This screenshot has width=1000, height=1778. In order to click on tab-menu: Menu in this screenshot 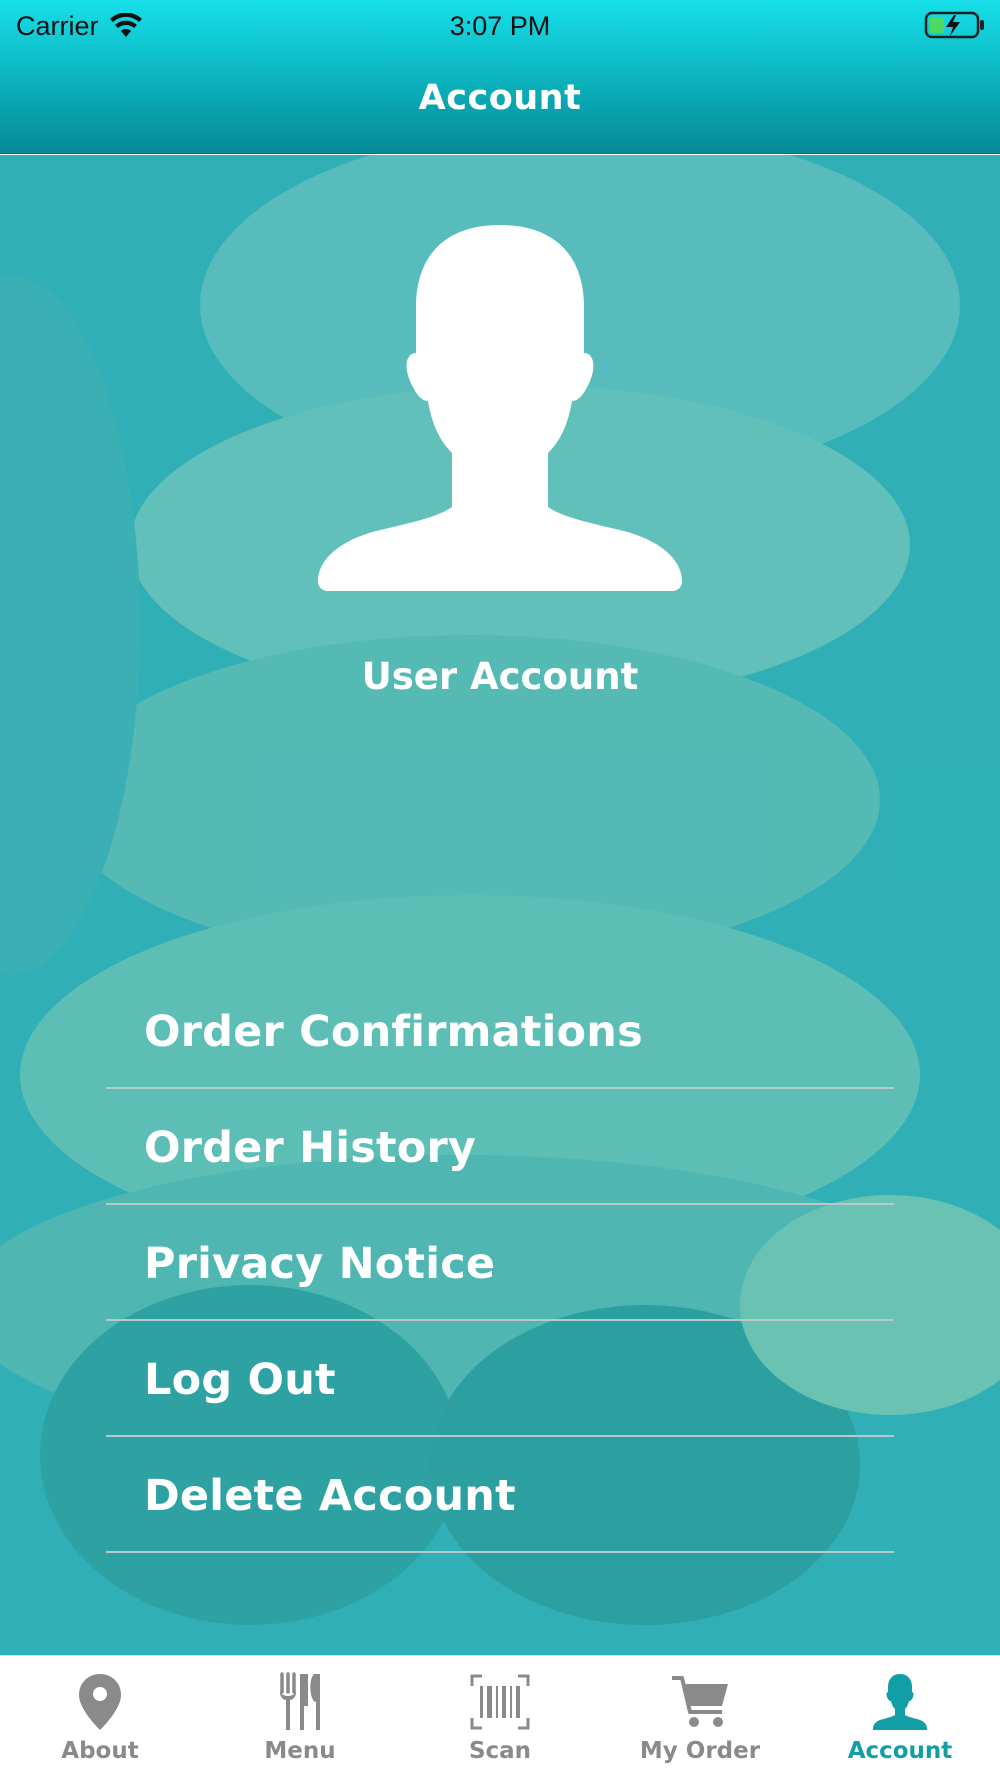, I will do `click(300, 1717)`.